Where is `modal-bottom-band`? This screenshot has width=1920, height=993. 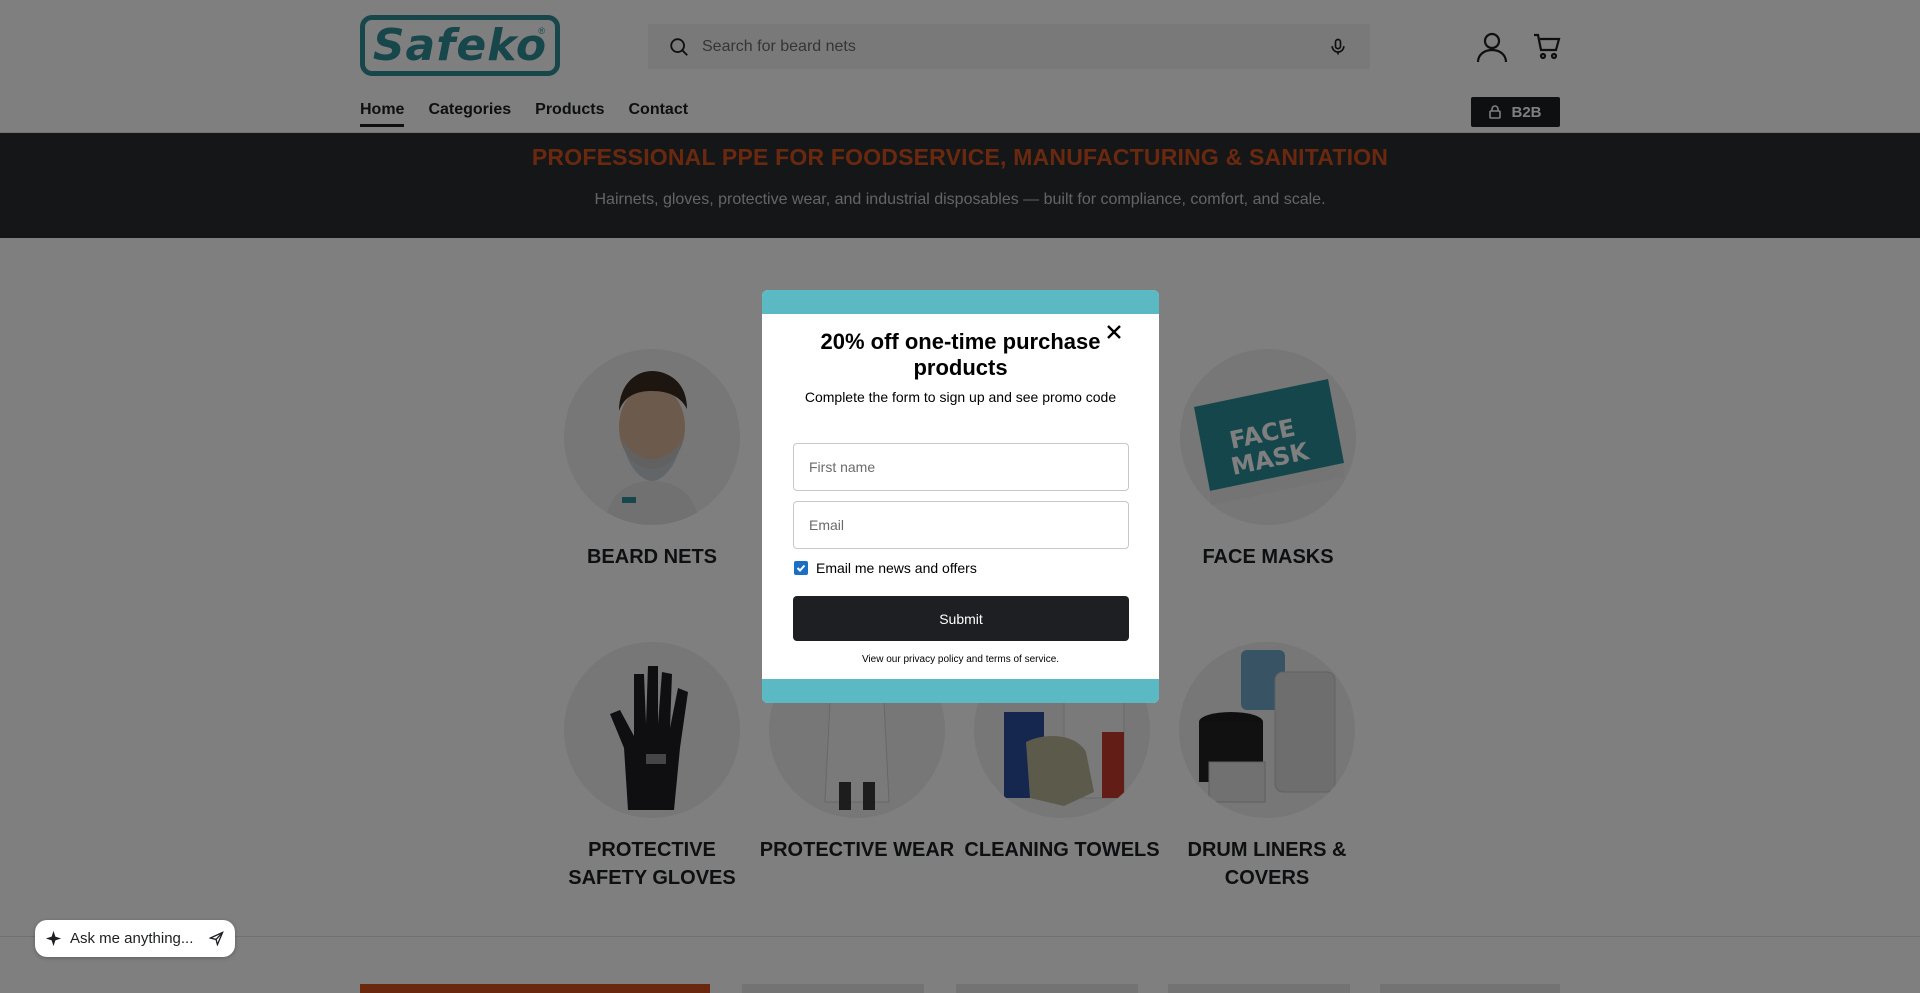 modal-bottom-band is located at coordinates (960, 691).